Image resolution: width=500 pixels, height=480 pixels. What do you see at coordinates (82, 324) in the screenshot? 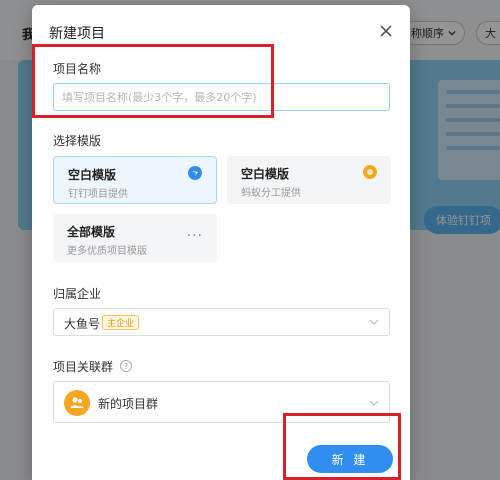
I see `enterprise-value: 大鱼号` at bounding box center [82, 324].